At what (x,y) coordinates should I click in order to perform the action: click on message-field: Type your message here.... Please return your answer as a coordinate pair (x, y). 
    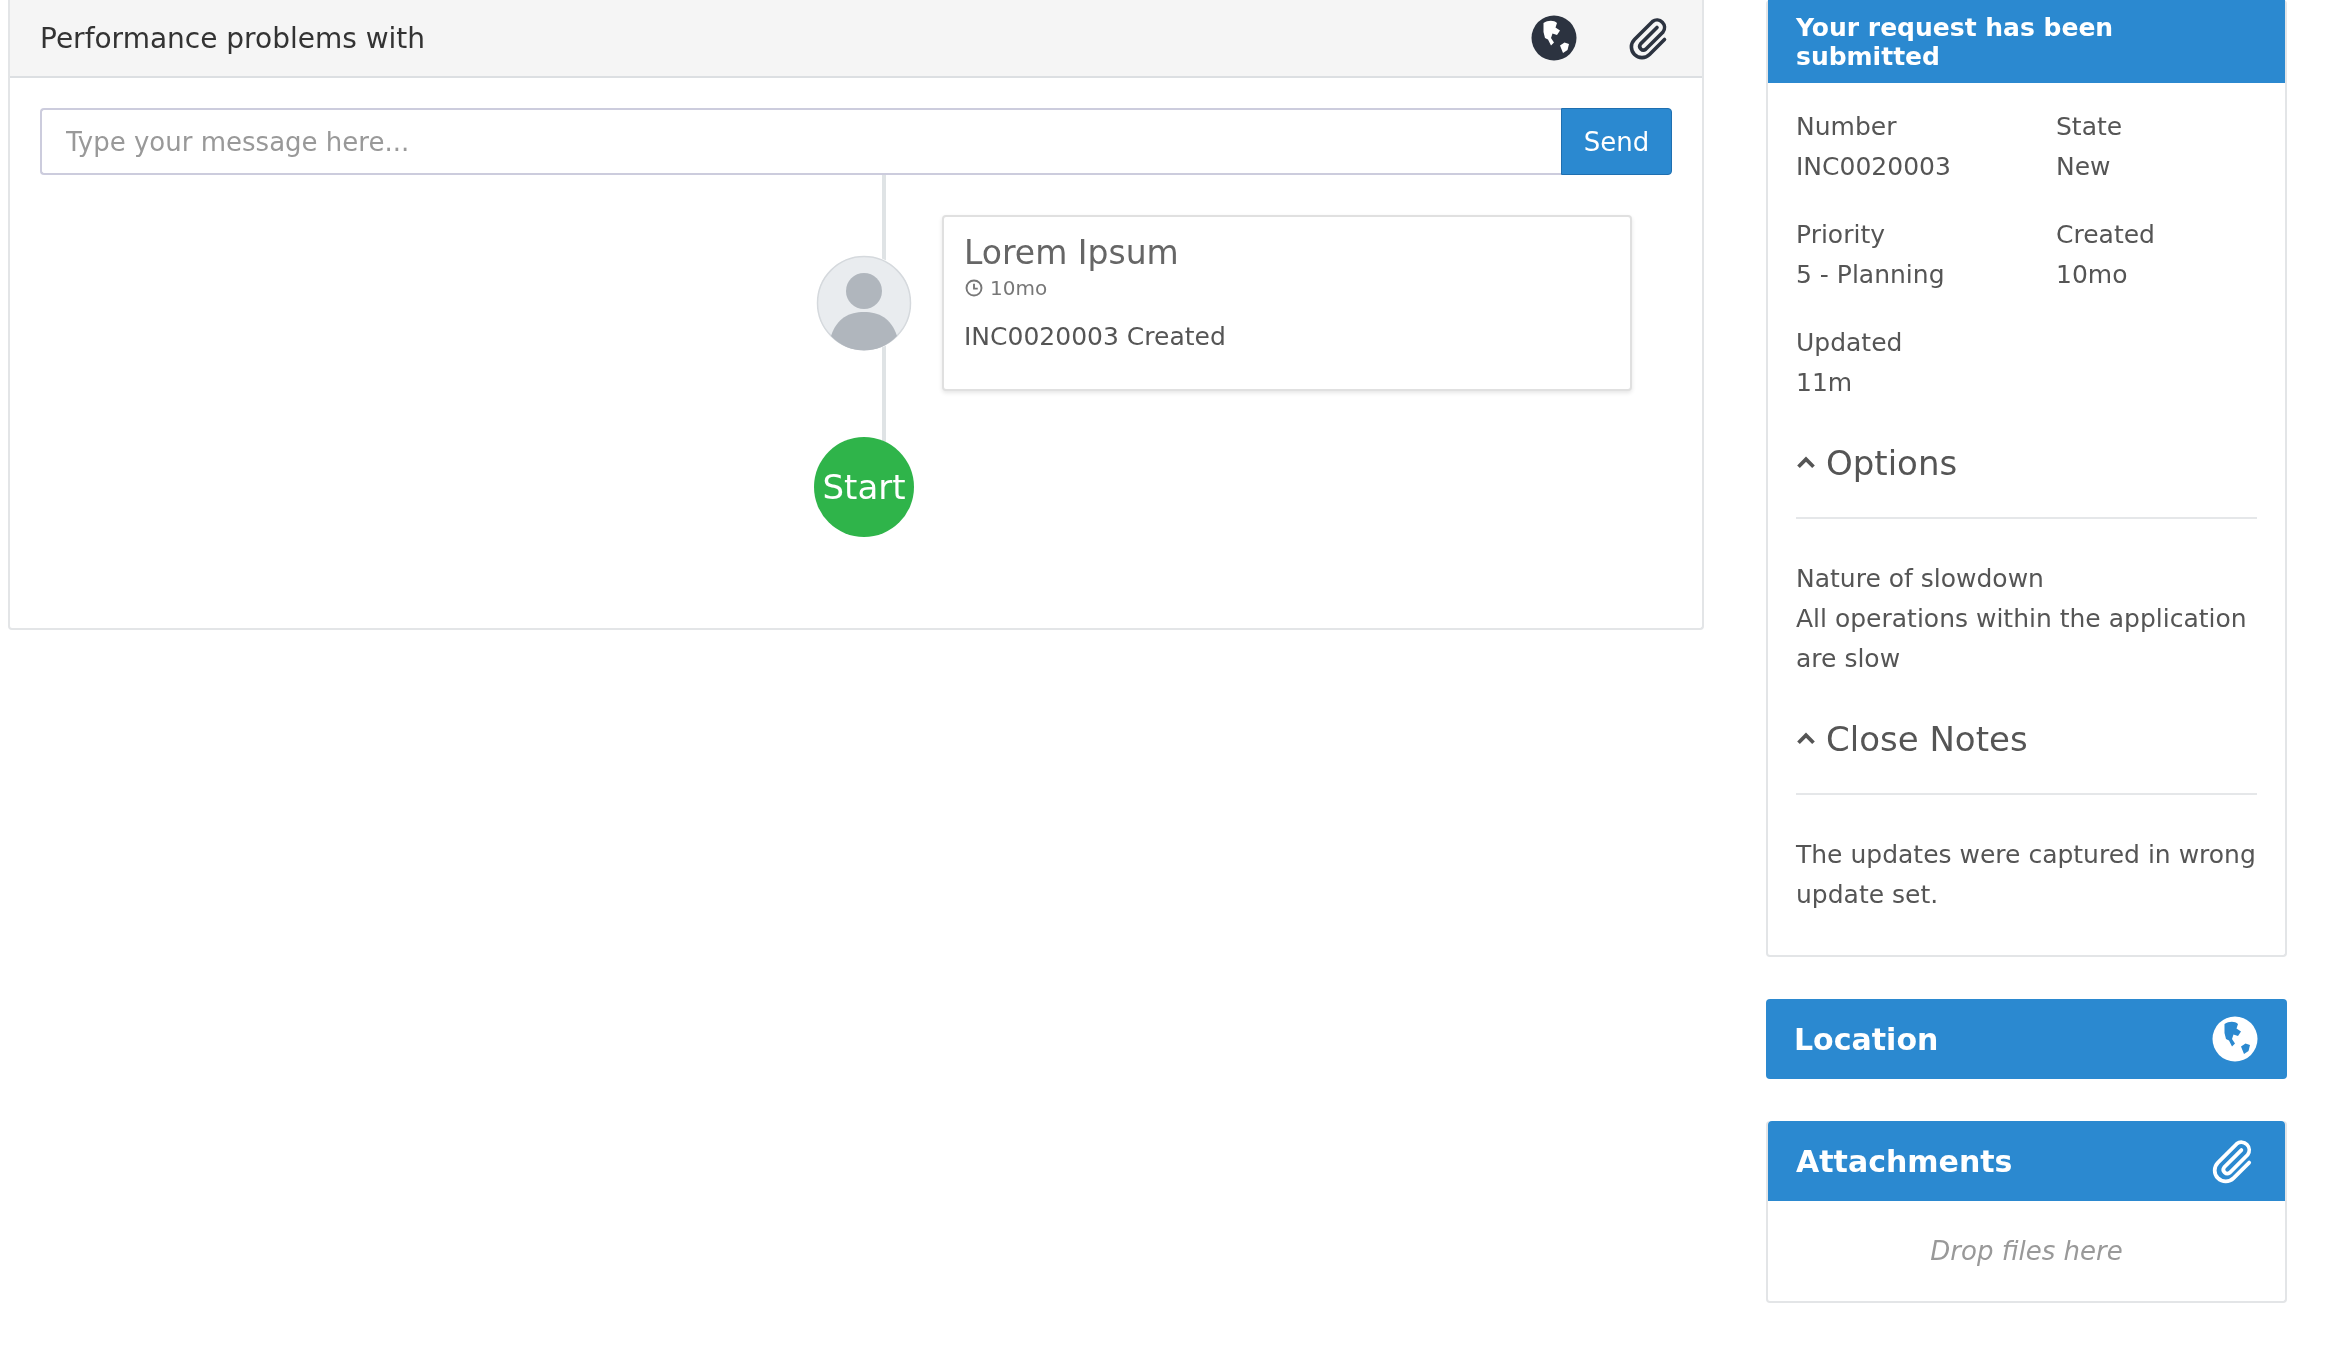
    Looking at the image, I should click on (800, 141).